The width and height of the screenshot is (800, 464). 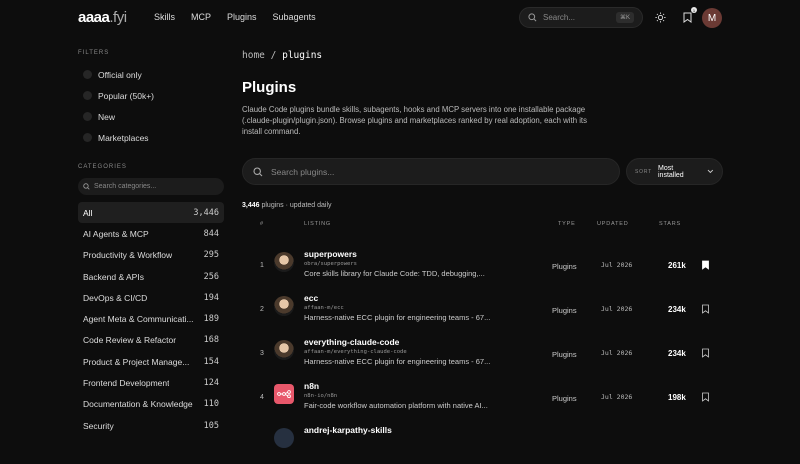 What do you see at coordinates (581, 17) in the screenshot?
I see `global-search: Search... ⌘K` at bounding box center [581, 17].